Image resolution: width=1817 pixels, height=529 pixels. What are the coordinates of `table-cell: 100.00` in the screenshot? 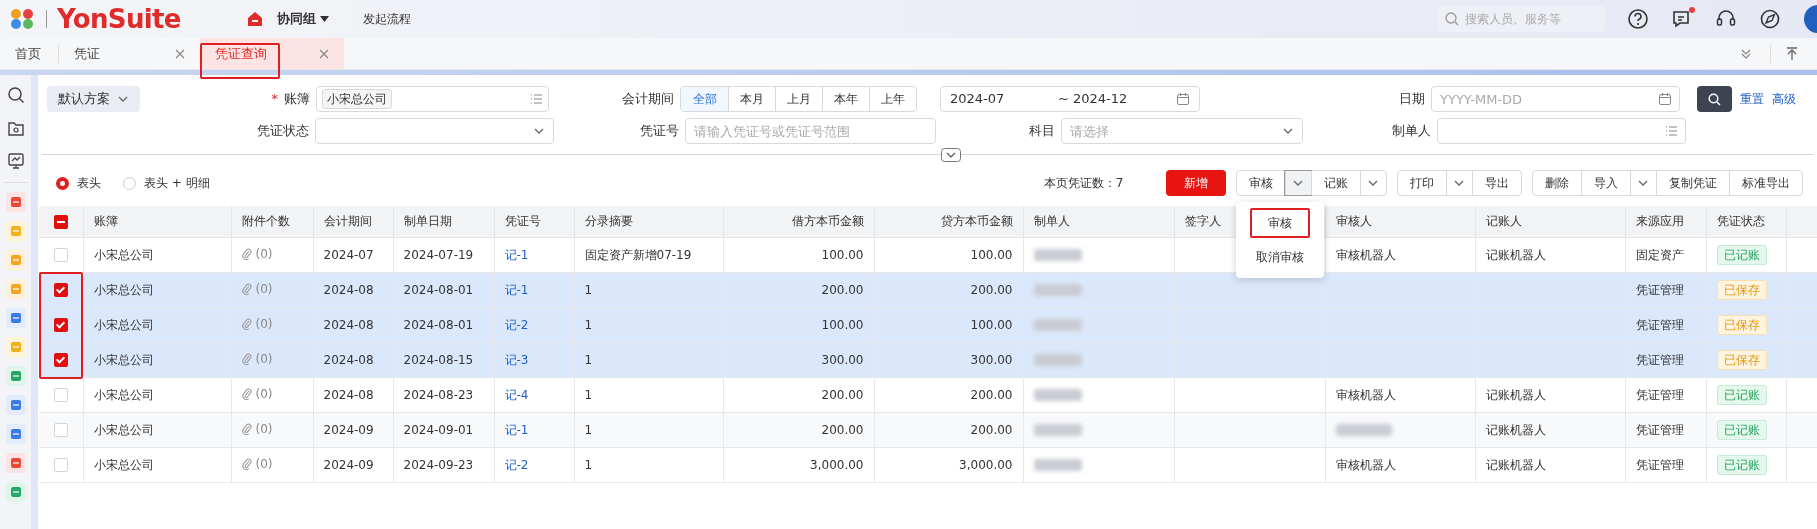 It's located at (842, 324).